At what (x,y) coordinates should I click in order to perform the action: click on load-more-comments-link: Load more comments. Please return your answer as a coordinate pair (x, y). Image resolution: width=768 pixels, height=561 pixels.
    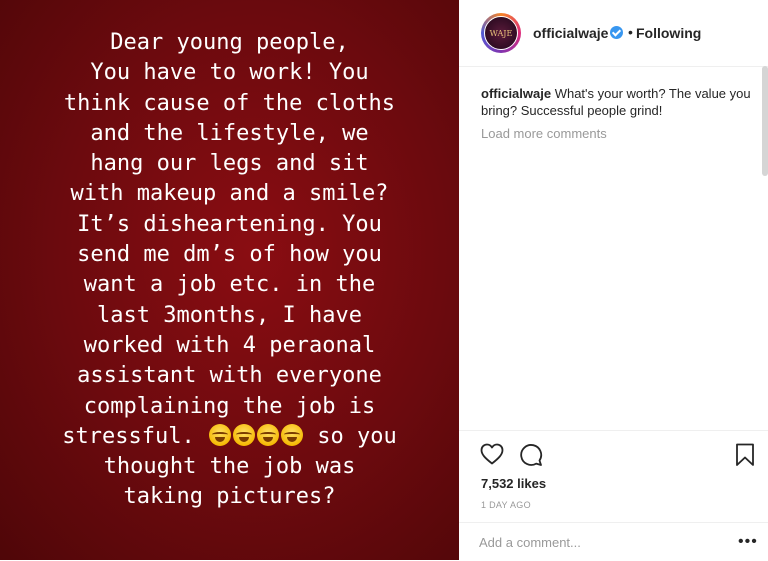
    Looking at the image, I should click on (544, 133).